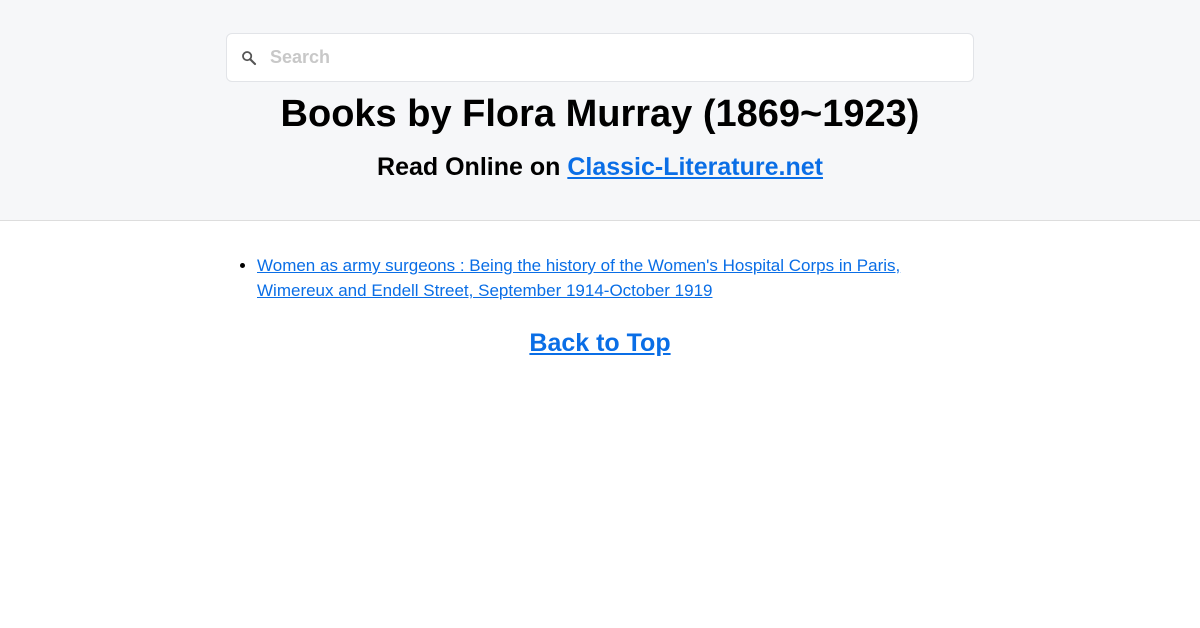 The image size is (1200, 628). Describe the element at coordinates (249, 58) in the screenshot. I see `search-icon` at that location.